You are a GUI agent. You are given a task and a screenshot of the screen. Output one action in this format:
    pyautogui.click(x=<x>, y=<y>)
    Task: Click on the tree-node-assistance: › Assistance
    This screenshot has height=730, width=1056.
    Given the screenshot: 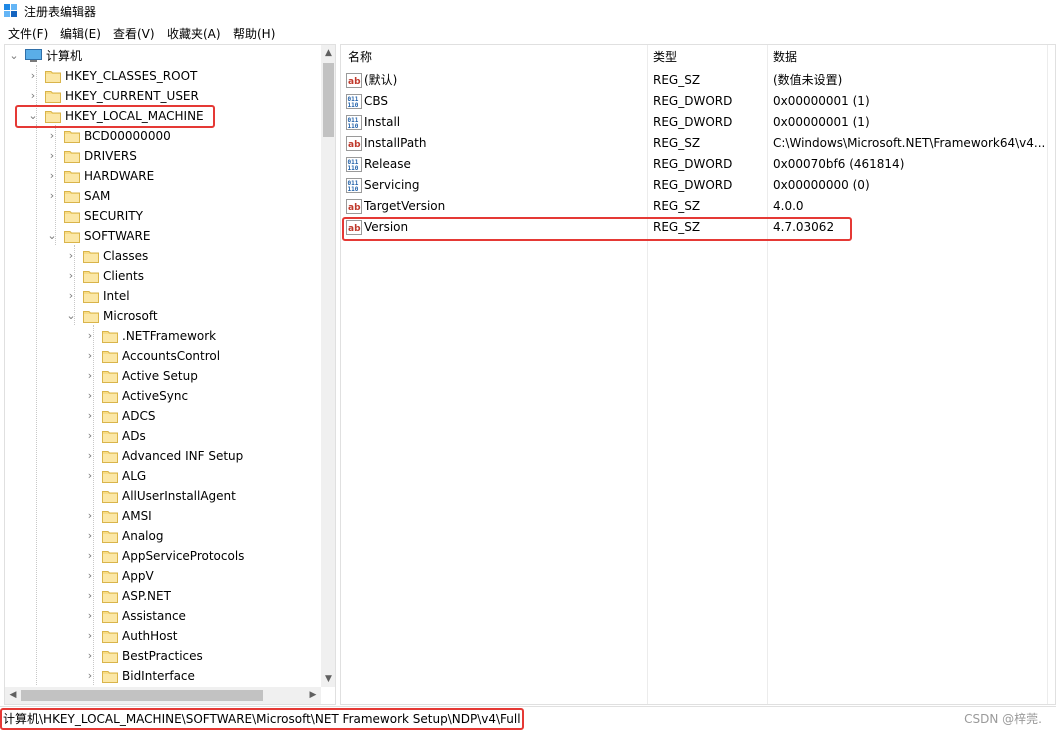 What is the action you would take?
    pyautogui.click(x=161, y=616)
    